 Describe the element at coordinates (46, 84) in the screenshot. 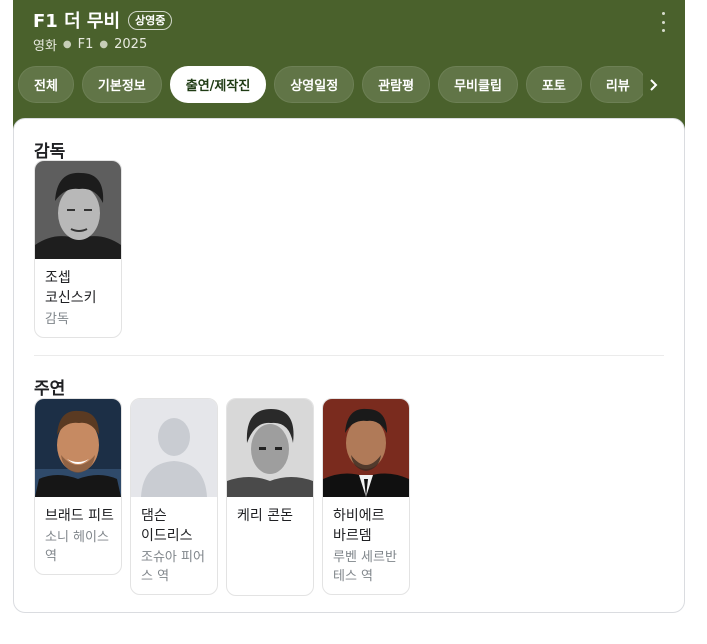

I see `tab-all: 전체` at that location.